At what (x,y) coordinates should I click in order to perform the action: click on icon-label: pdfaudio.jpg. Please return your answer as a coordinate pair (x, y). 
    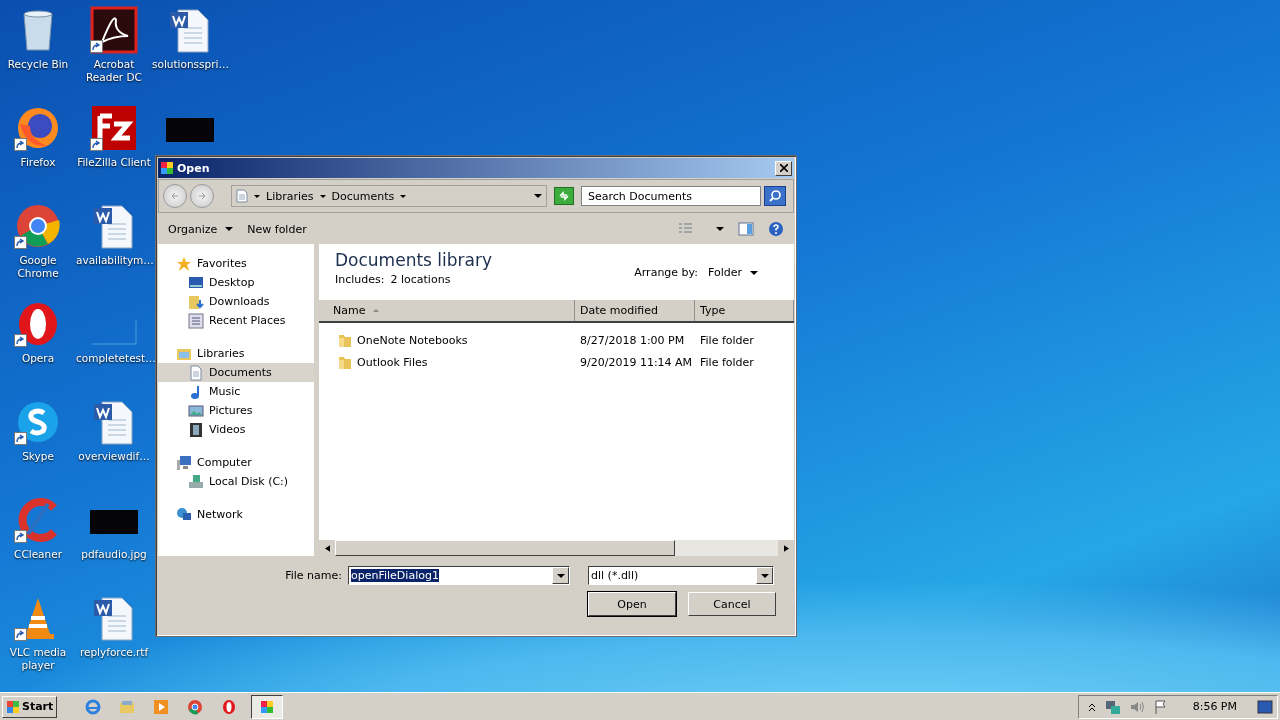
    Looking at the image, I should click on (114, 554).